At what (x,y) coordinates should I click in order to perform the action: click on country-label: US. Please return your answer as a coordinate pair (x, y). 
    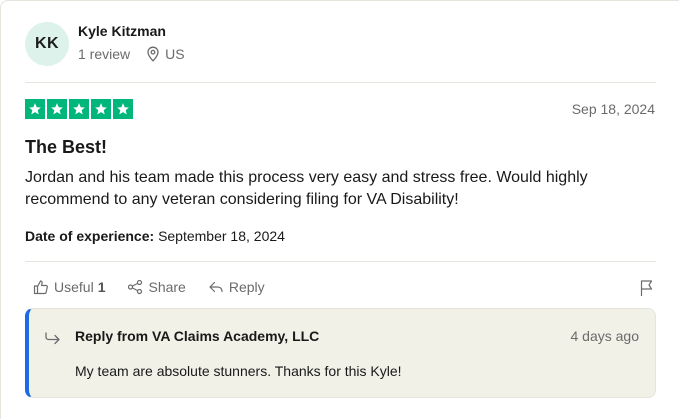
    Looking at the image, I should click on (175, 54).